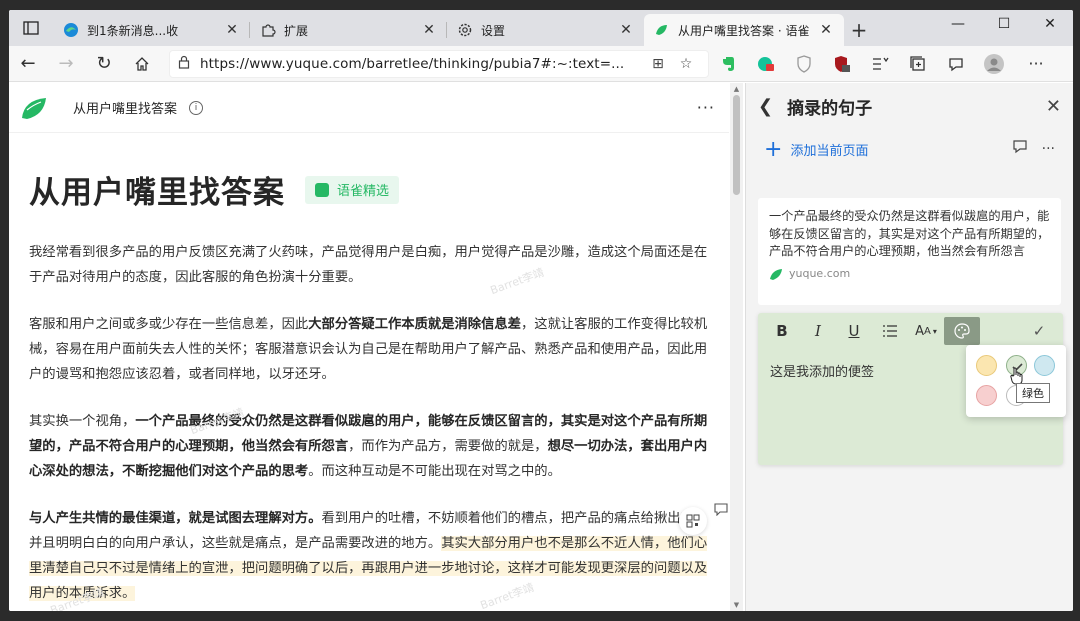  Describe the element at coordinates (918, 64) in the screenshot. I see `collections-icon` at that location.